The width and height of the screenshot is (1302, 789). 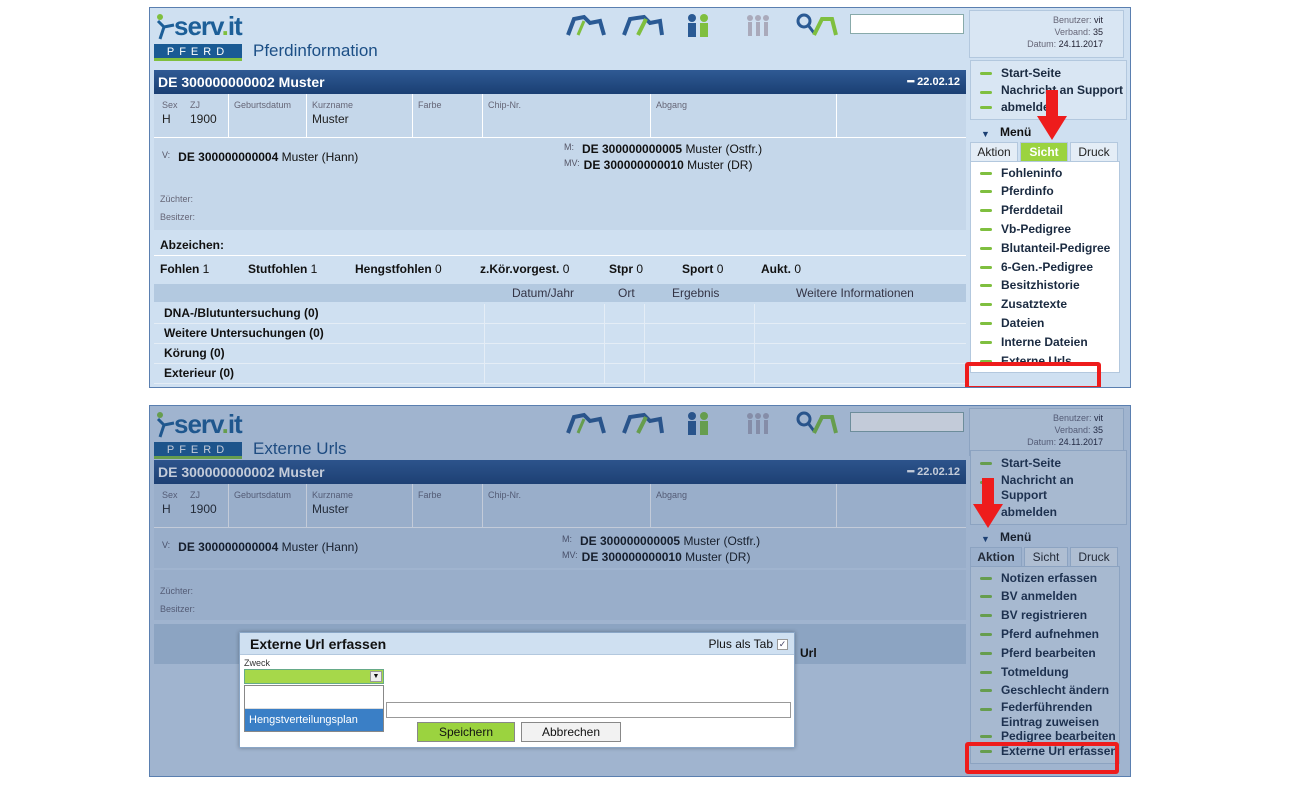 What do you see at coordinates (170, 113) in the screenshot?
I see `col-sex: Sex H` at bounding box center [170, 113].